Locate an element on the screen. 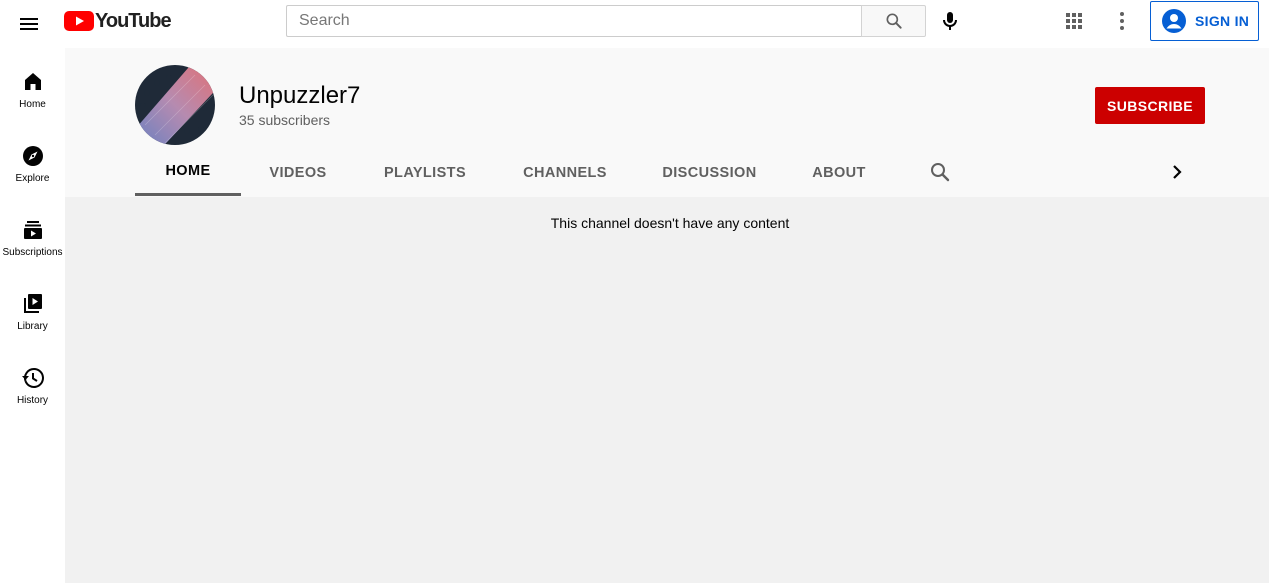 This screenshot has width=1269, height=583. guide-label: Subscriptions is located at coordinates (32, 252).